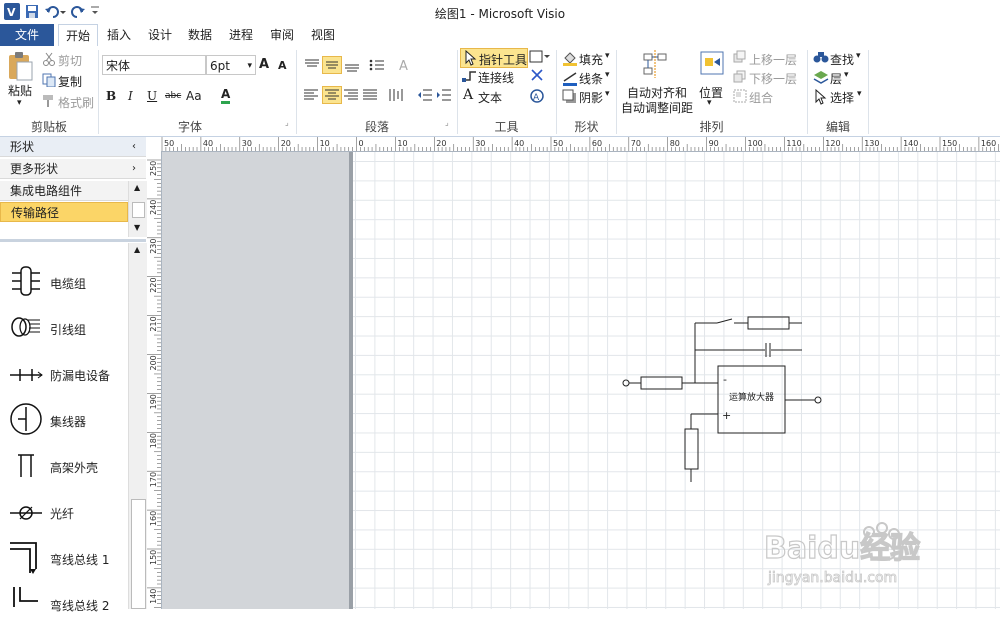 The width and height of the screenshot is (1000, 625). I want to click on shape-overhead-housing: 高架外壳, so click(67, 467).